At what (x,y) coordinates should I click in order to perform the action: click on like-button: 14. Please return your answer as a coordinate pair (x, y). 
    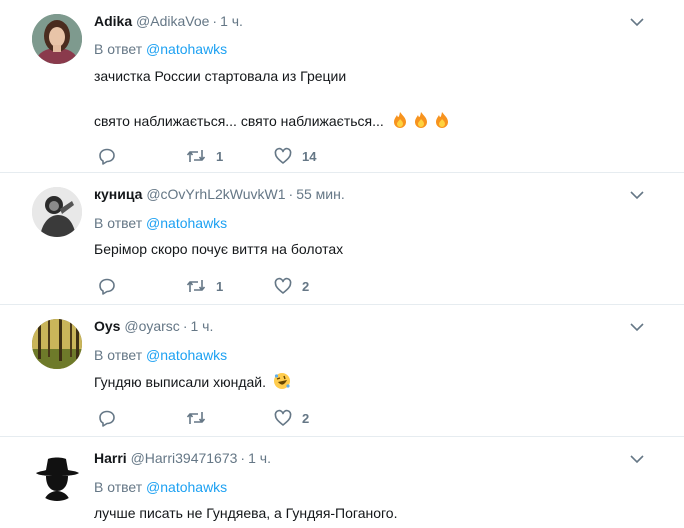
    Looking at the image, I should click on (318, 156).